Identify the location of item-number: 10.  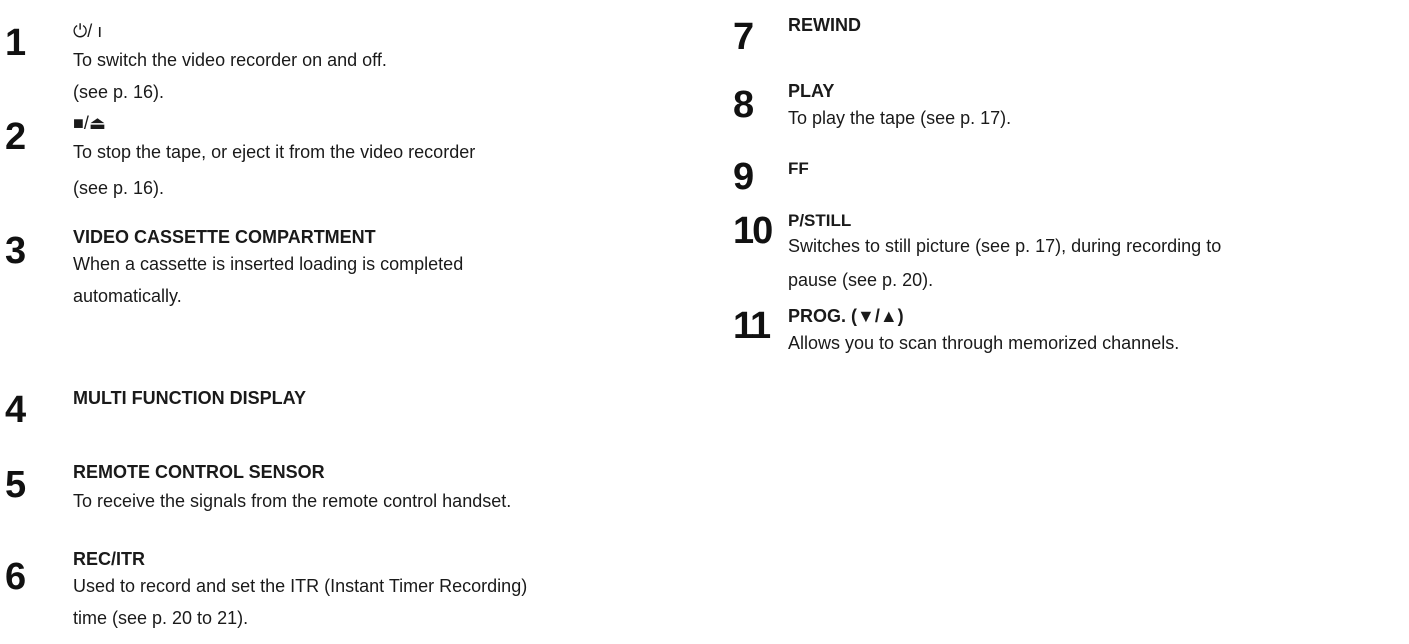
(753, 231).